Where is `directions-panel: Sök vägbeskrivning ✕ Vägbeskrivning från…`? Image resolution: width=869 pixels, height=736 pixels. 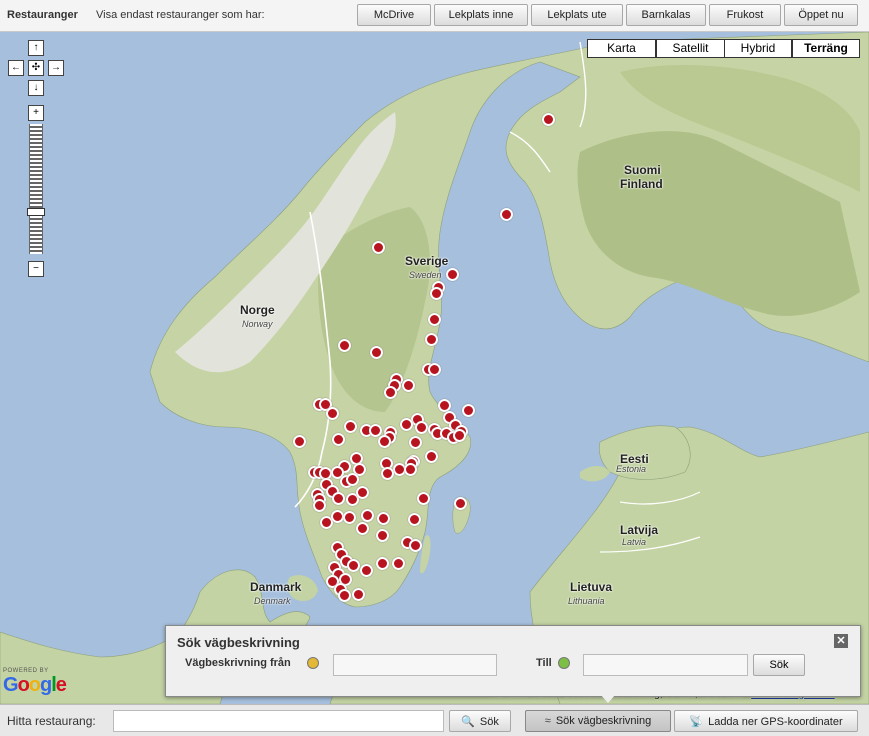
directions-panel: Sök vägbeskrivning ✕ Vägbeskrivning från… is located at coordinates (513, 664).